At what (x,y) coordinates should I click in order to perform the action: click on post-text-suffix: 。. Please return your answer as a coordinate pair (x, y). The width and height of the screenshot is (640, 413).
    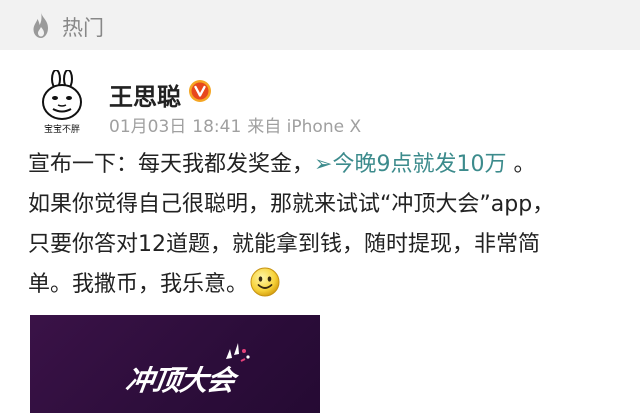
    Looking at the image, I should click on (521, 164).